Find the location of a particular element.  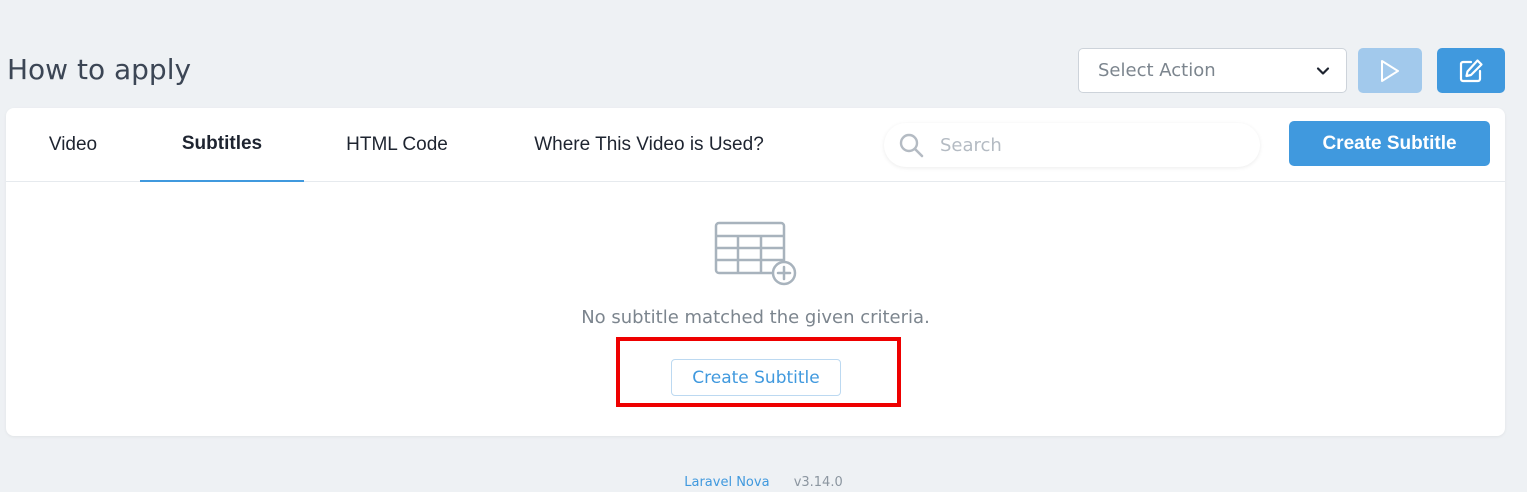

edit-icon is located at coordinates (1471, 70).